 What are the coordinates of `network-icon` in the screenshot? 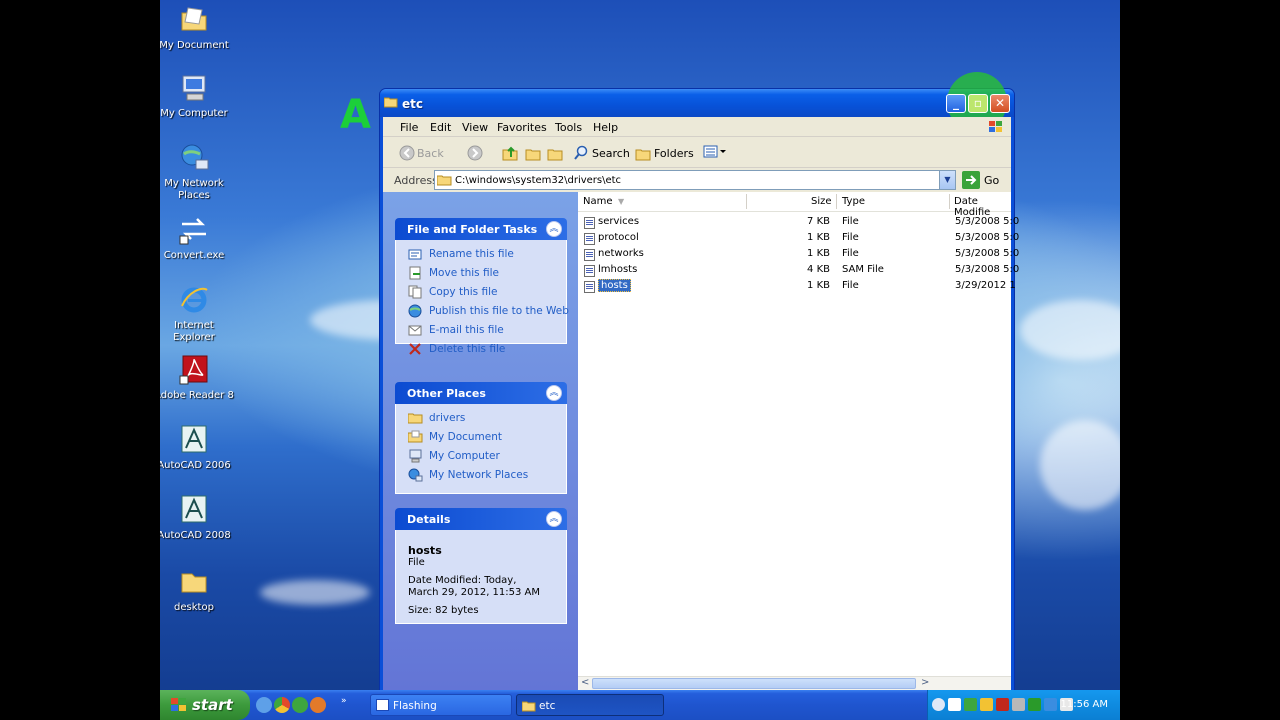 It's located at (194, 158).